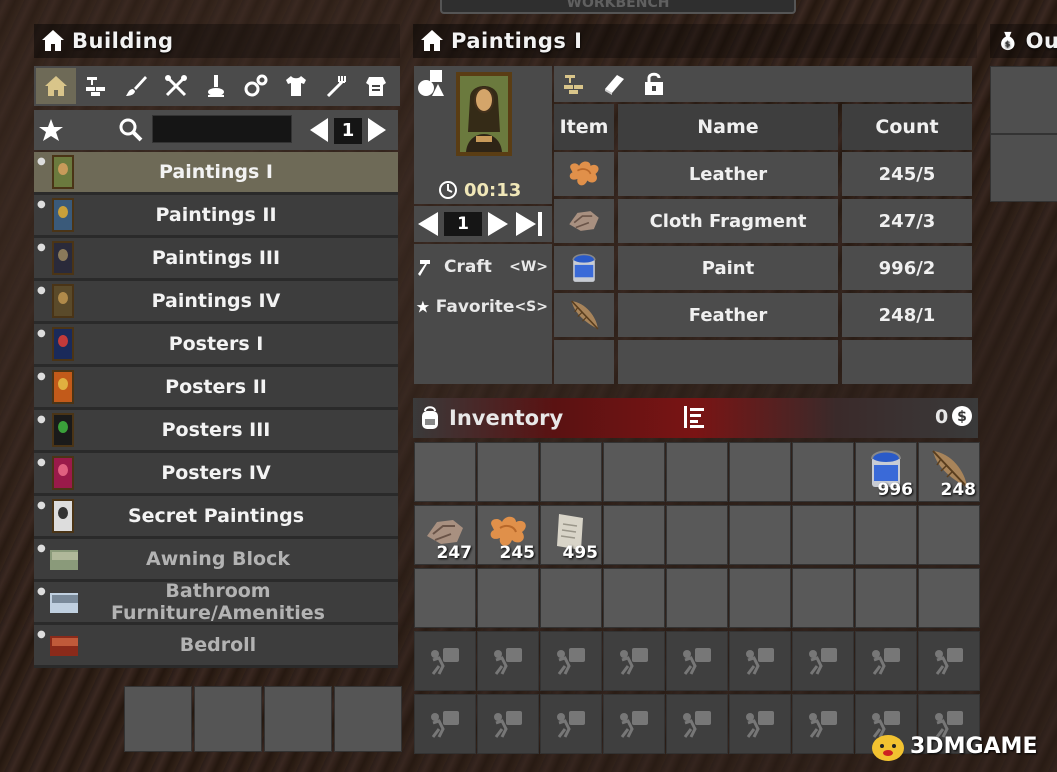 Image resolution: width=1057 pixels, height=772 pixels. Describe the element at coordinates (498, 224) in the screenshot. I see `quantity-increase-button` at that location.